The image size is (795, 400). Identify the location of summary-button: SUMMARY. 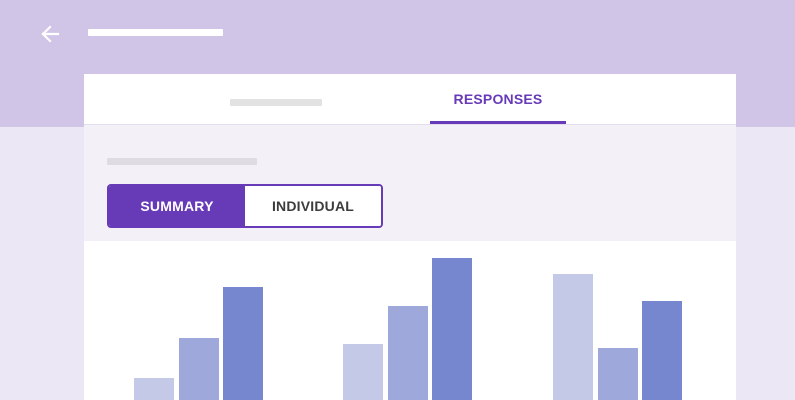
(177, 206).